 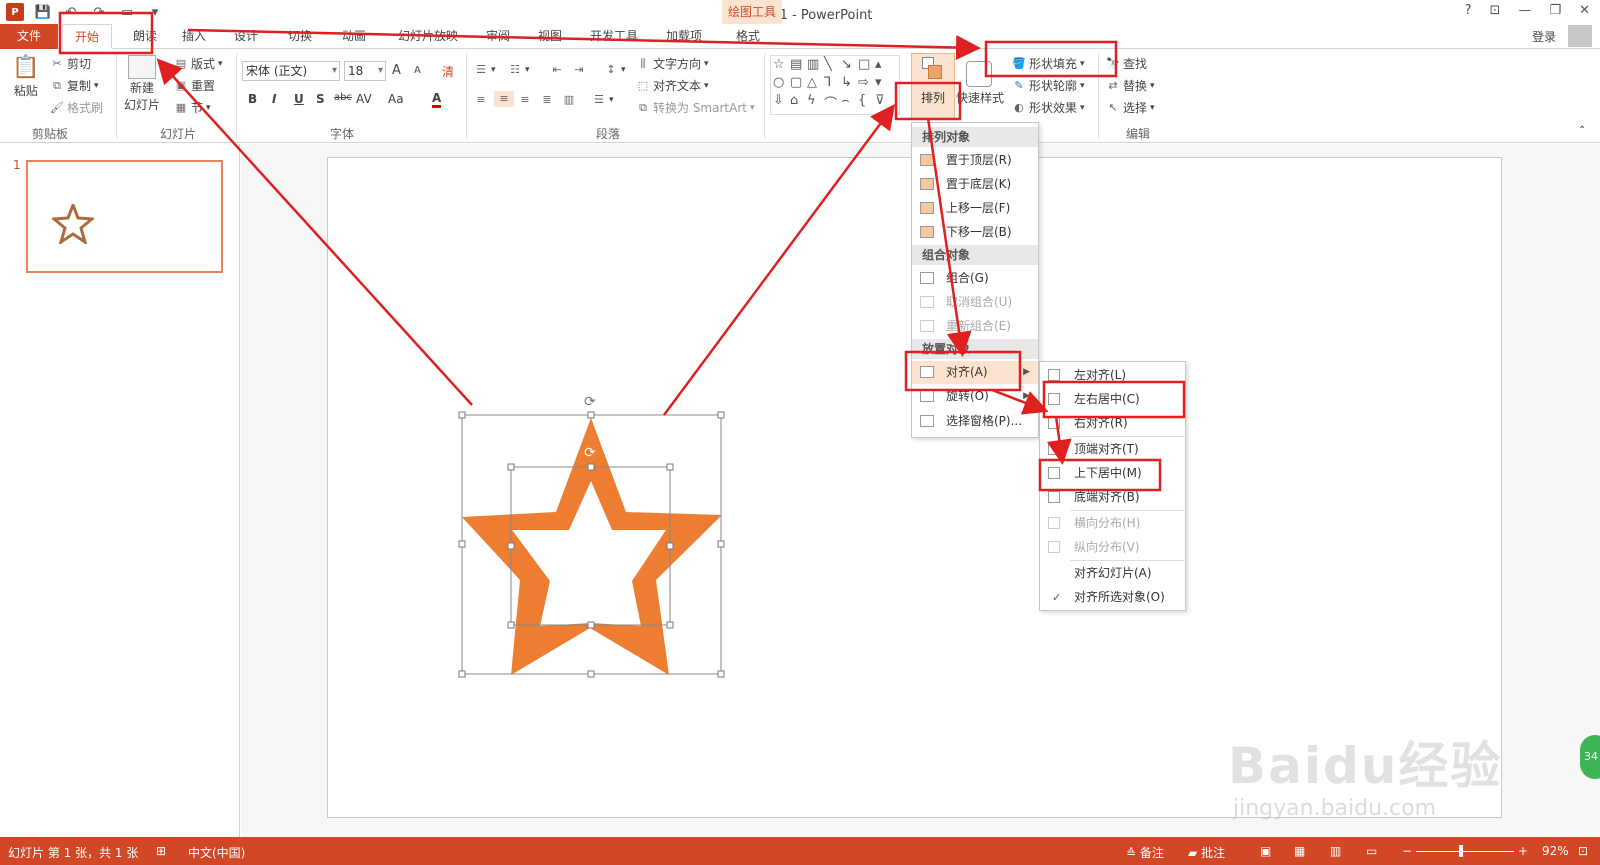 I want to click on align-center-item: 左右居中(C), so click(x=1112, y=399).